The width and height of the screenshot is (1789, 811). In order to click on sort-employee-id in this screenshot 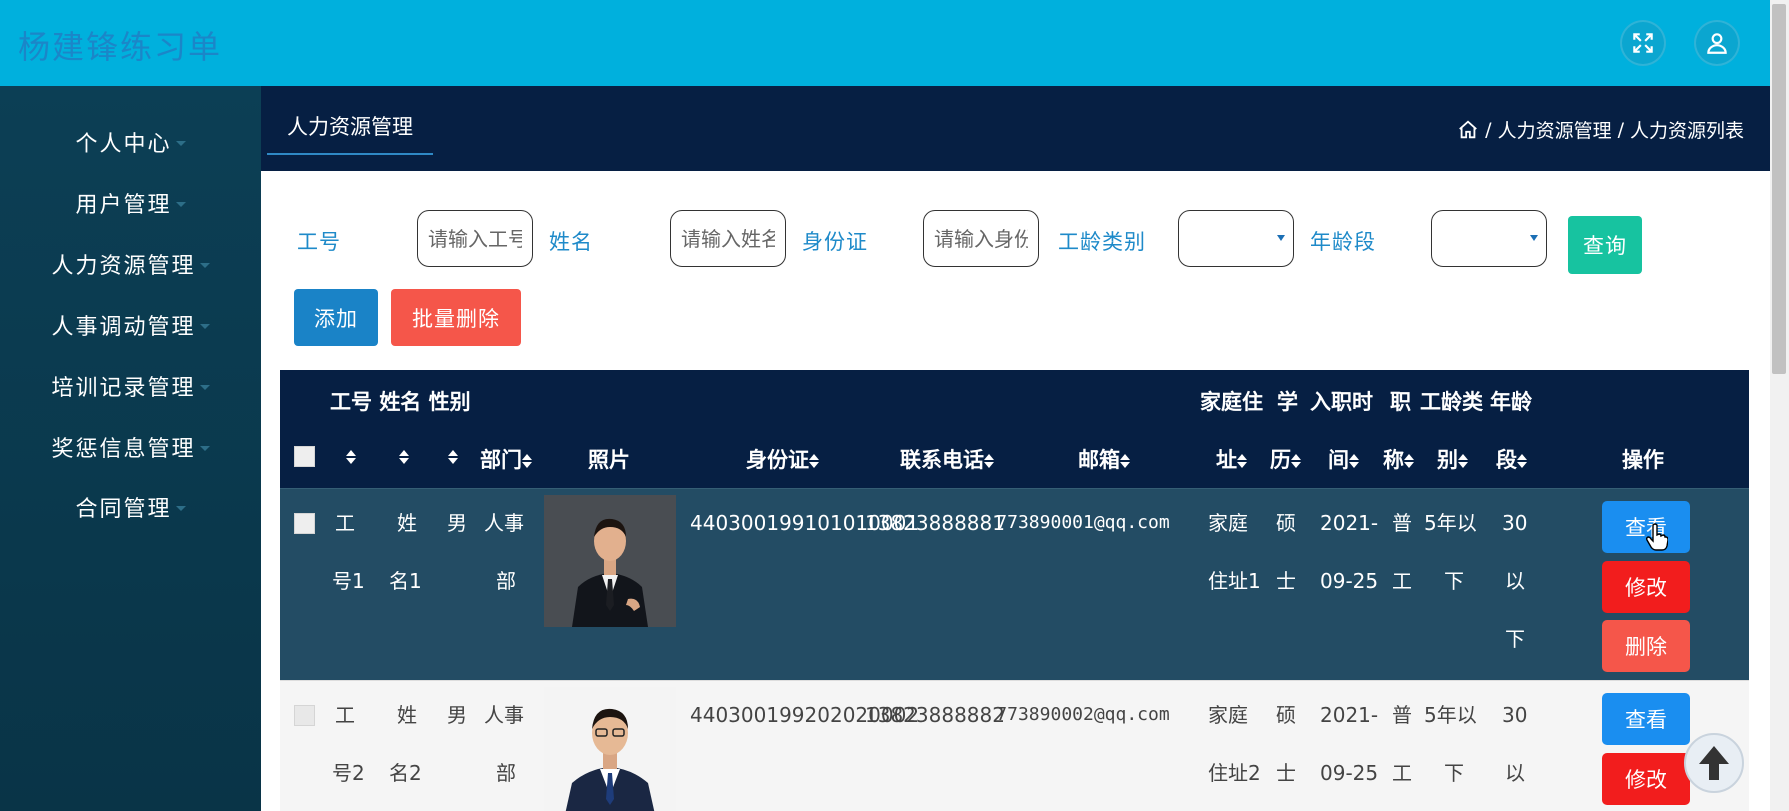, I will do `click(351, 456)`.